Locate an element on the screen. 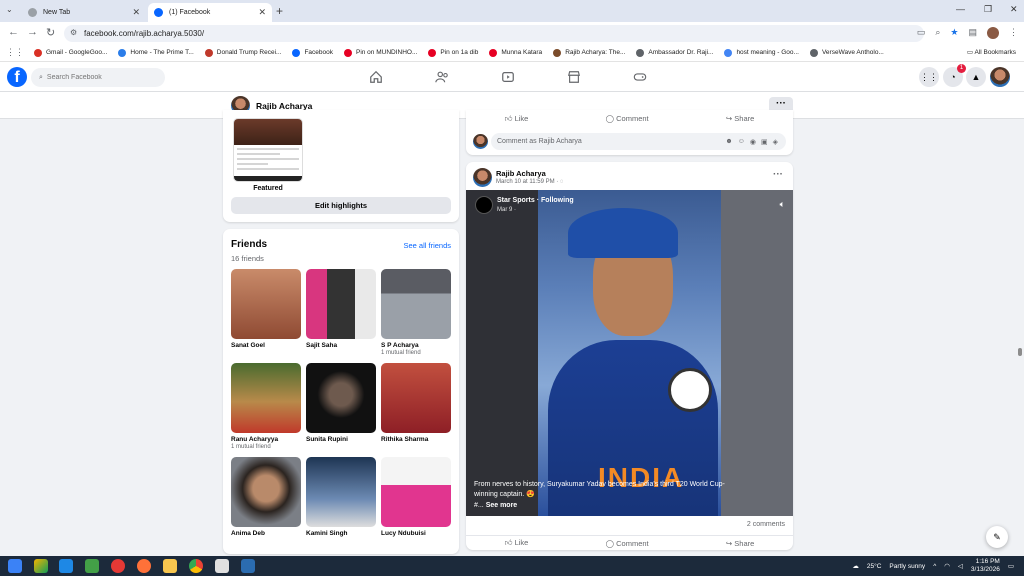  tab-search-icon: ⌄ is located at coordinates (9, 9).